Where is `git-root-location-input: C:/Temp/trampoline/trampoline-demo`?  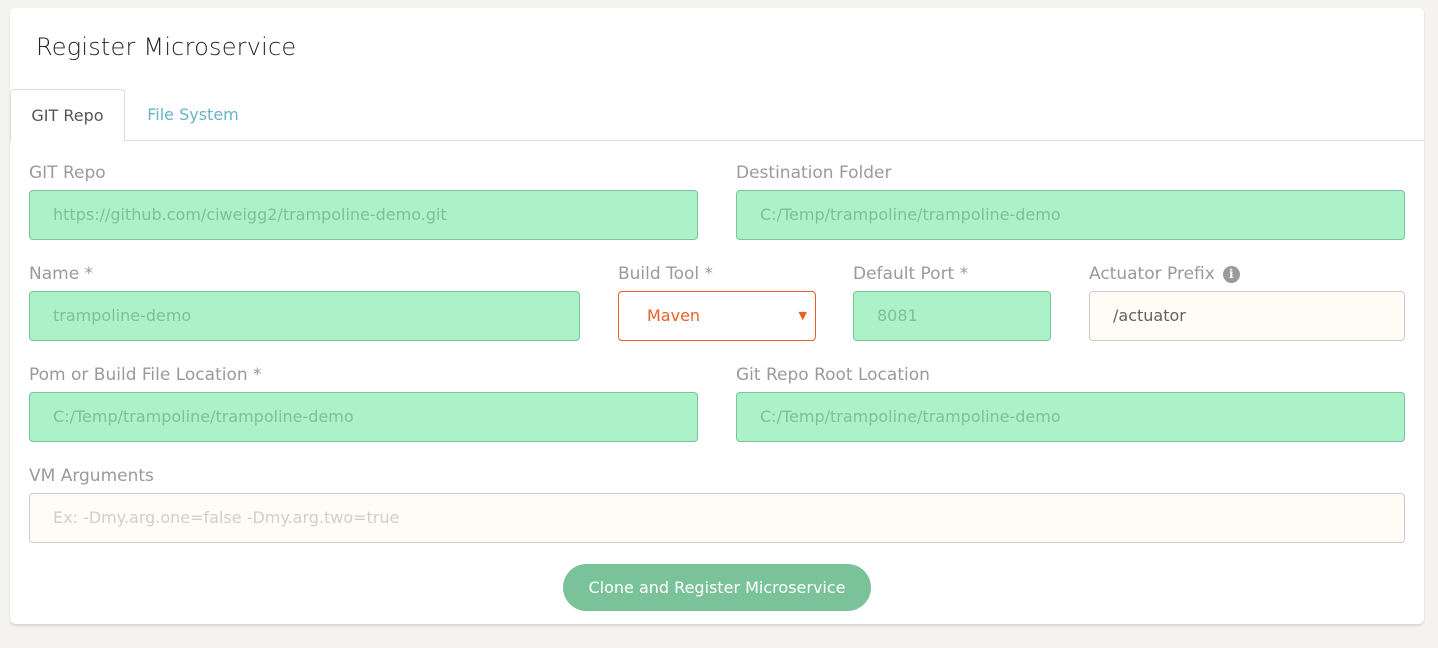
git-root-location-input: C:/Temp/trampoline/trampoline-demo is located at coordinates (1070, 417).